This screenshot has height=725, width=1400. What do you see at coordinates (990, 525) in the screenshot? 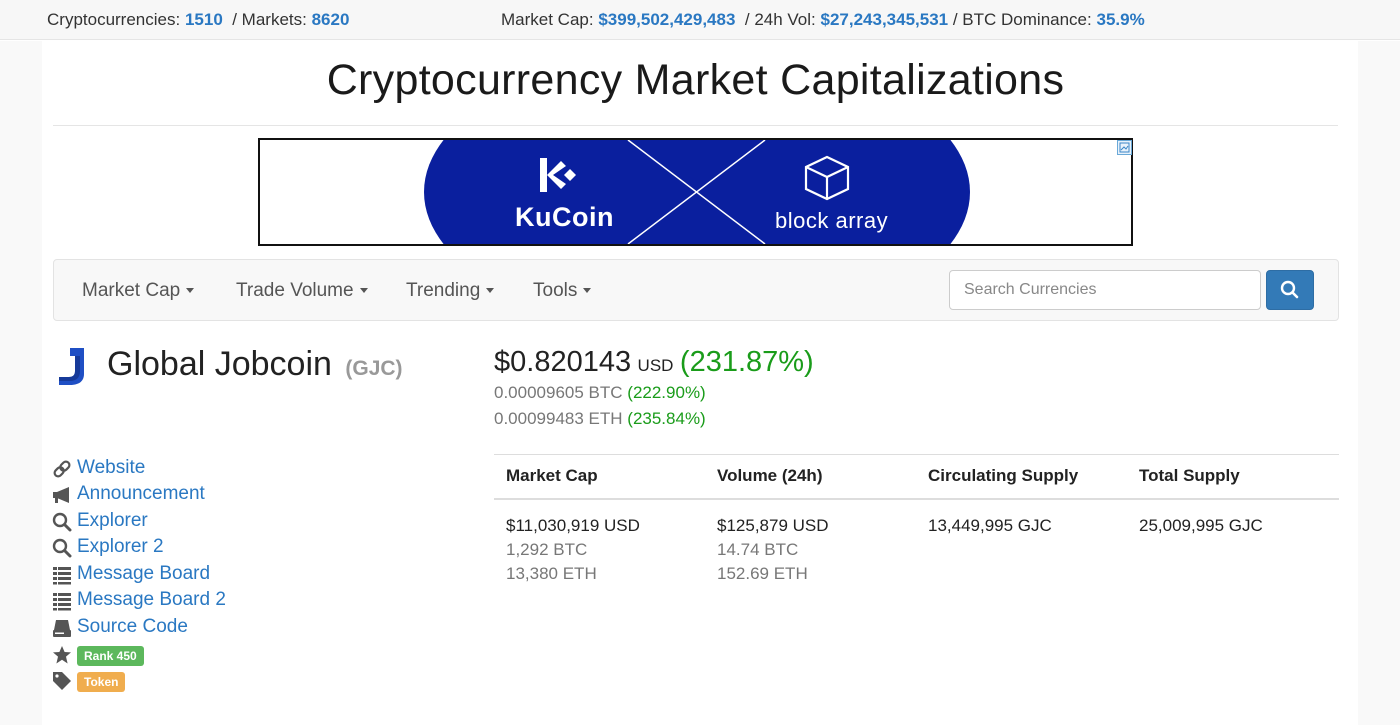
I see `circulating-supply-value: 13,449,995 GJC` at bounding box center [990, 525].